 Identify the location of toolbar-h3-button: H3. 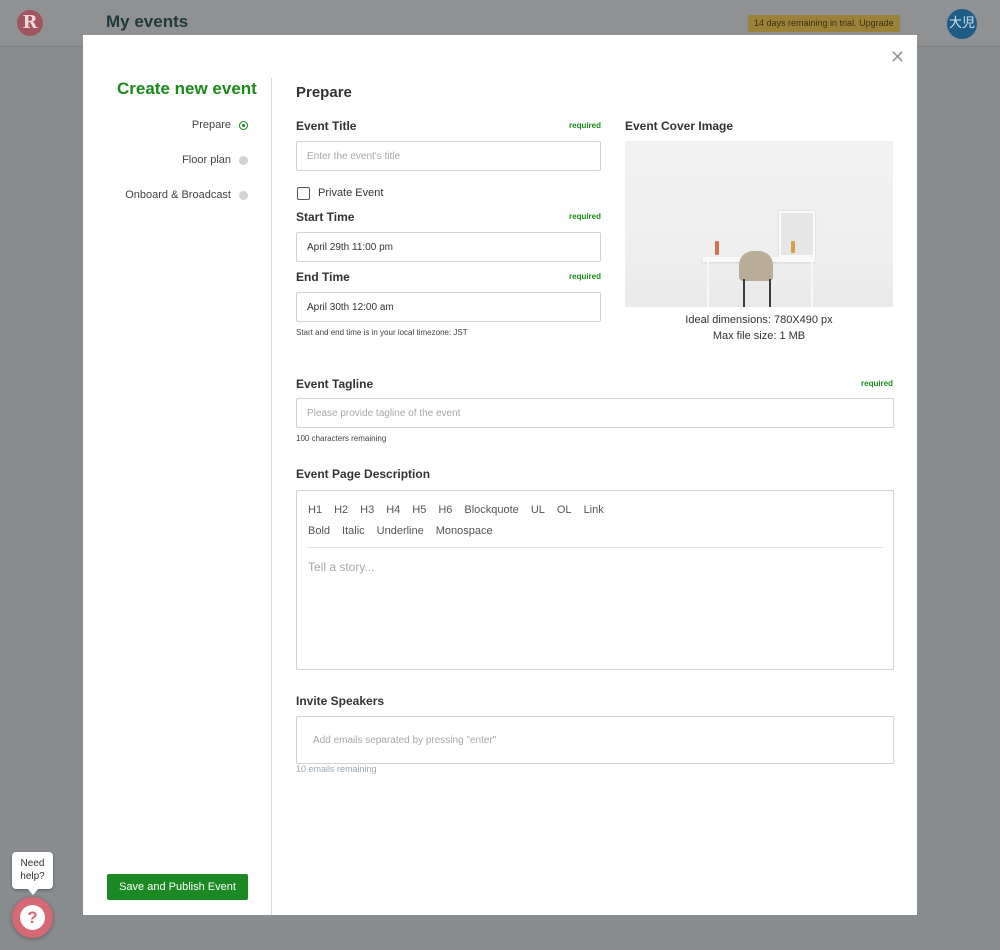
(367, 510).